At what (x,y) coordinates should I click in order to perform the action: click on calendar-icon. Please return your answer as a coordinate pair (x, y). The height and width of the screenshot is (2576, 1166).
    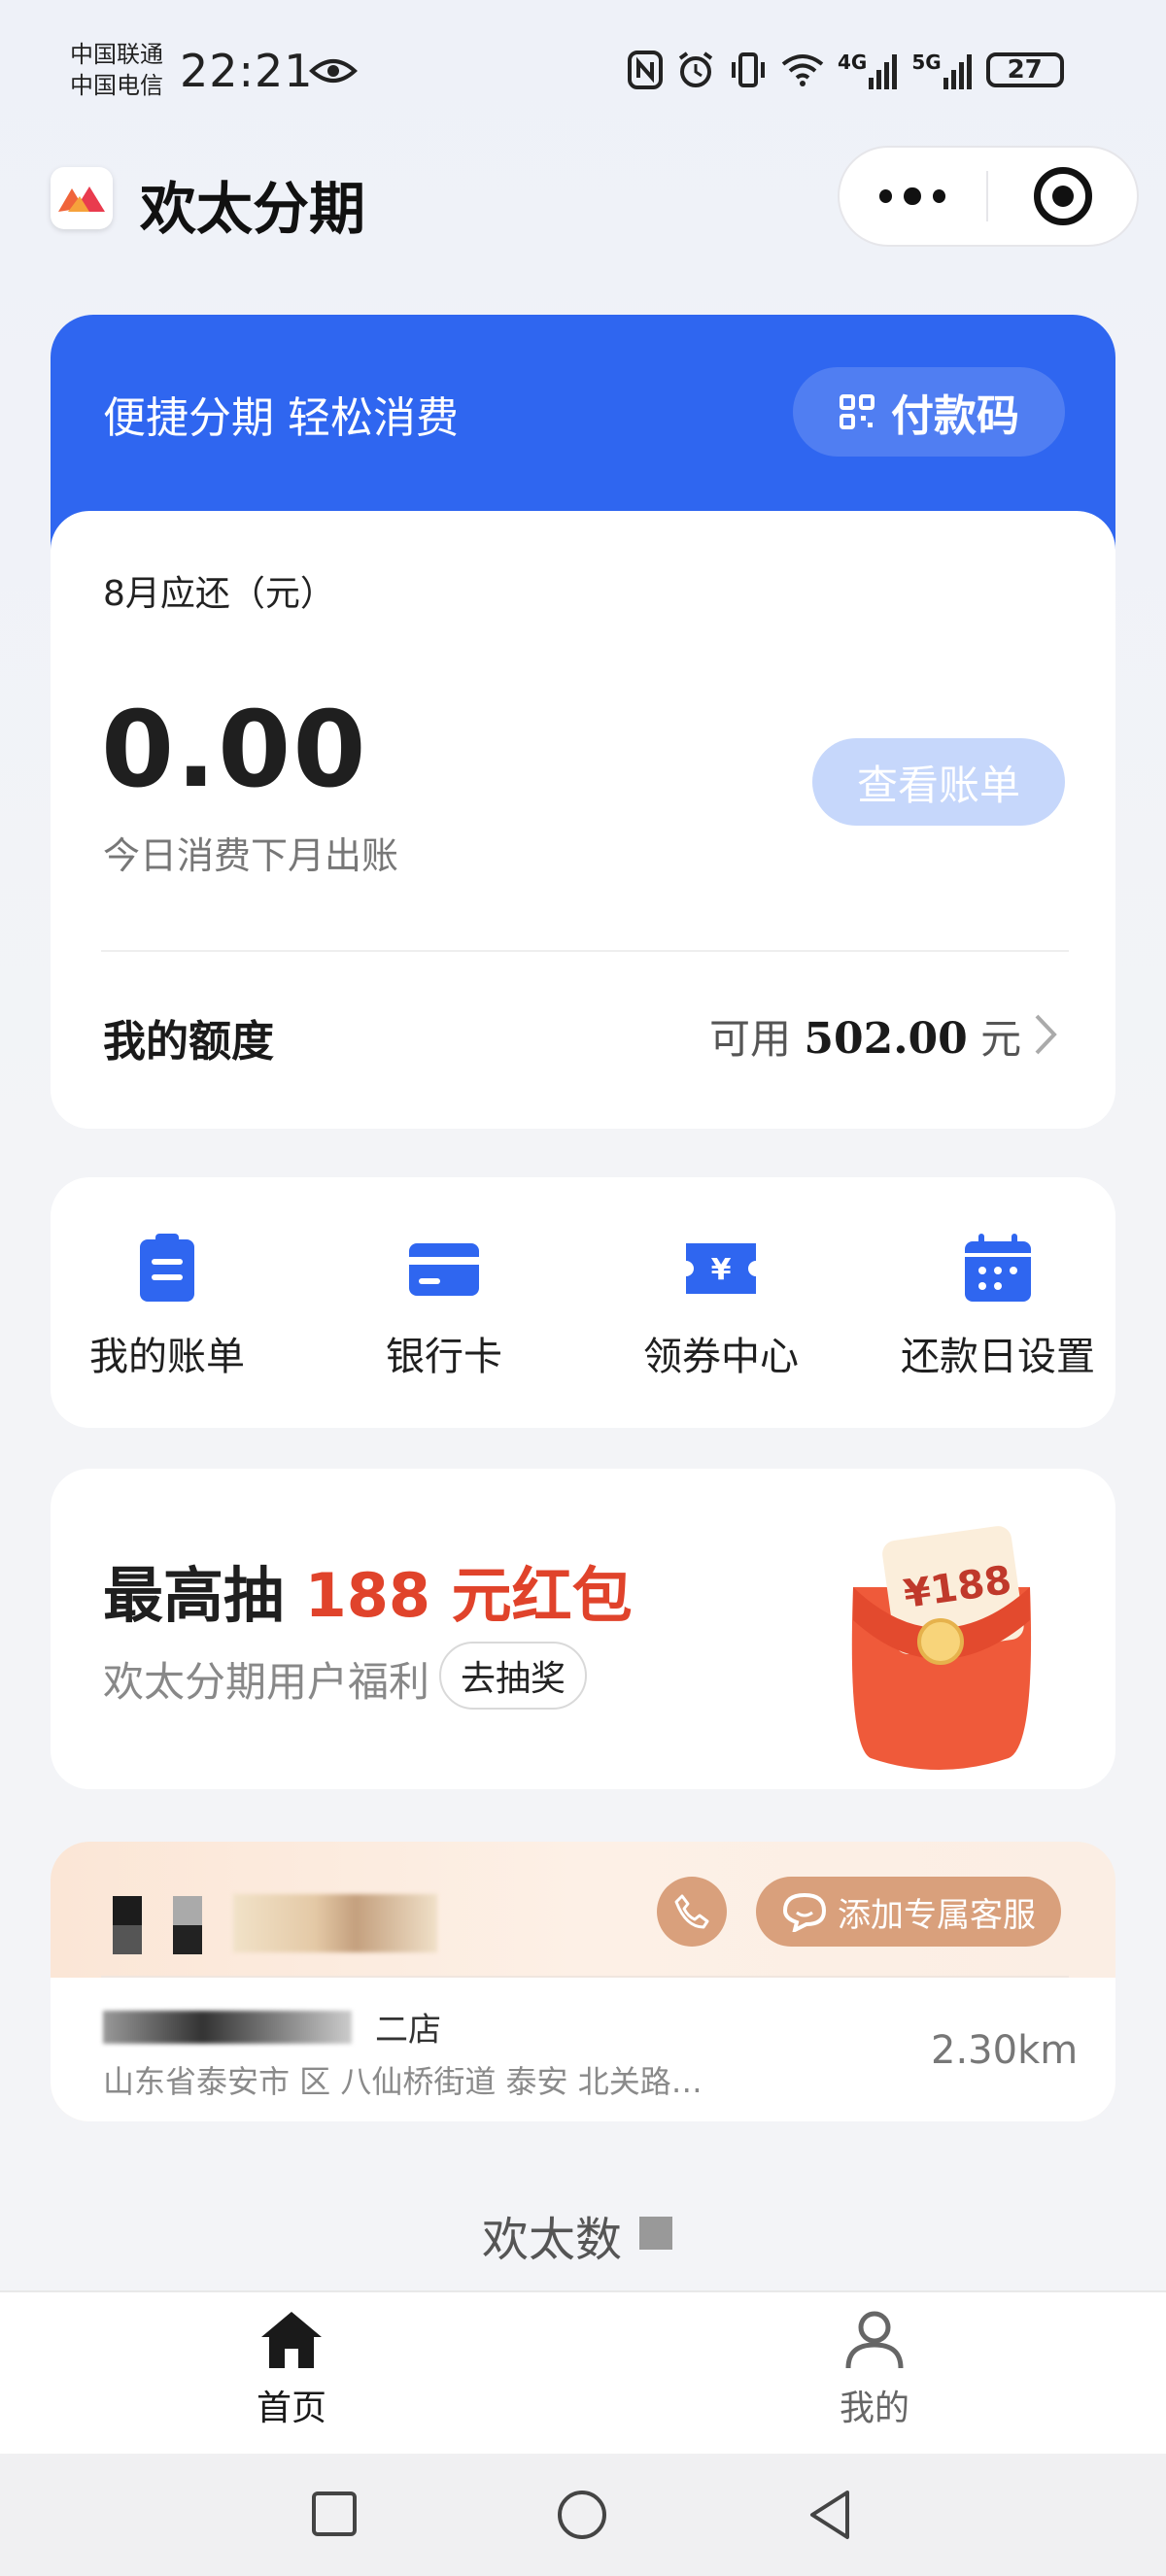
    Looking at the image, I should click on (998, 1268).